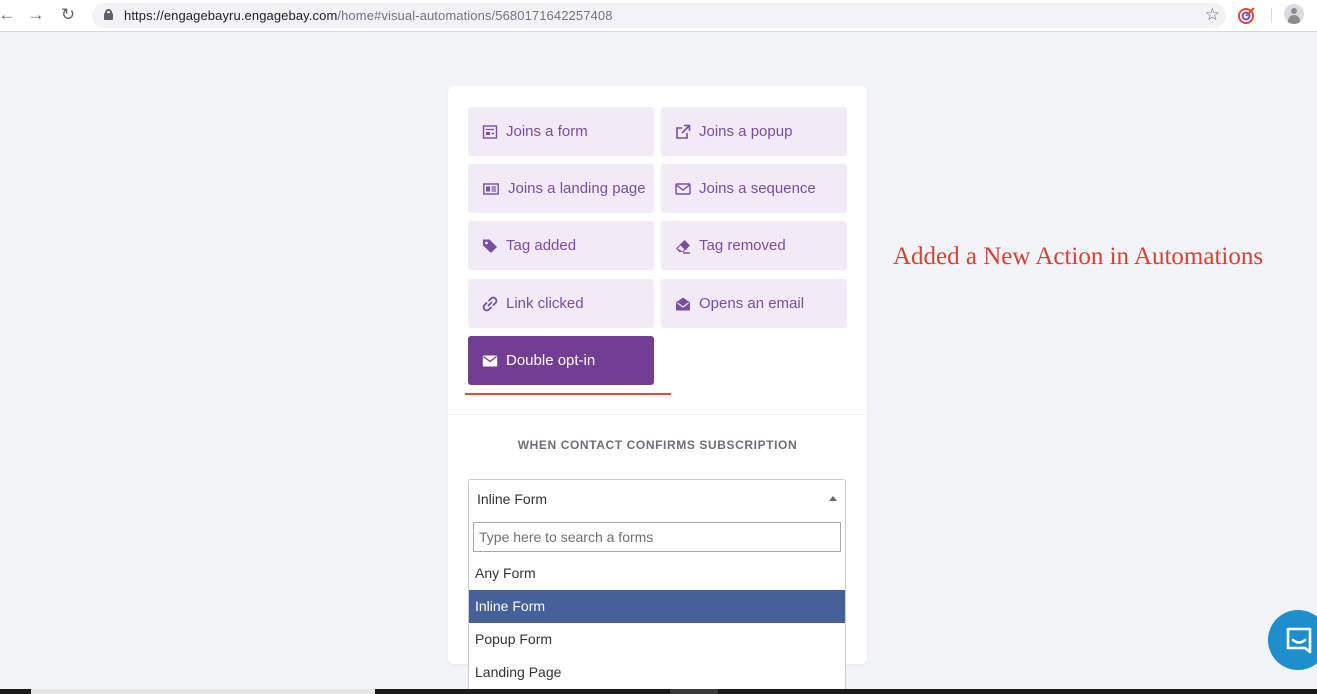 The image size is (1317, 694). I want to click on trigger-tag-added: Tag added, so click(561, 245).